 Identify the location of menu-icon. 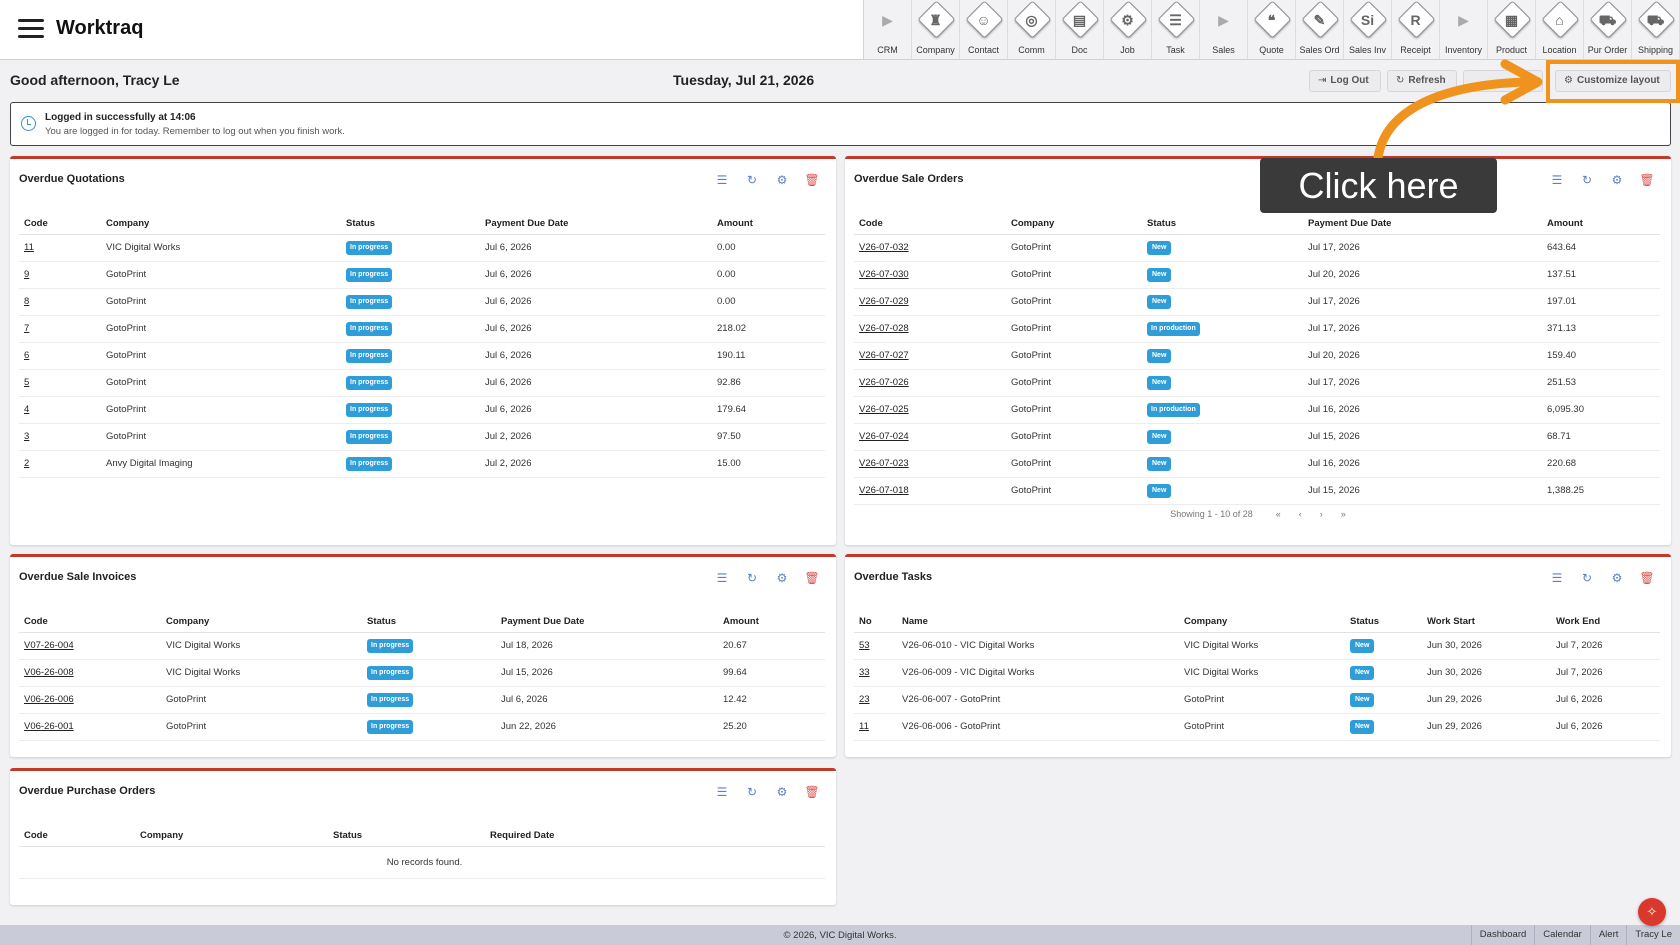
(31, 29).